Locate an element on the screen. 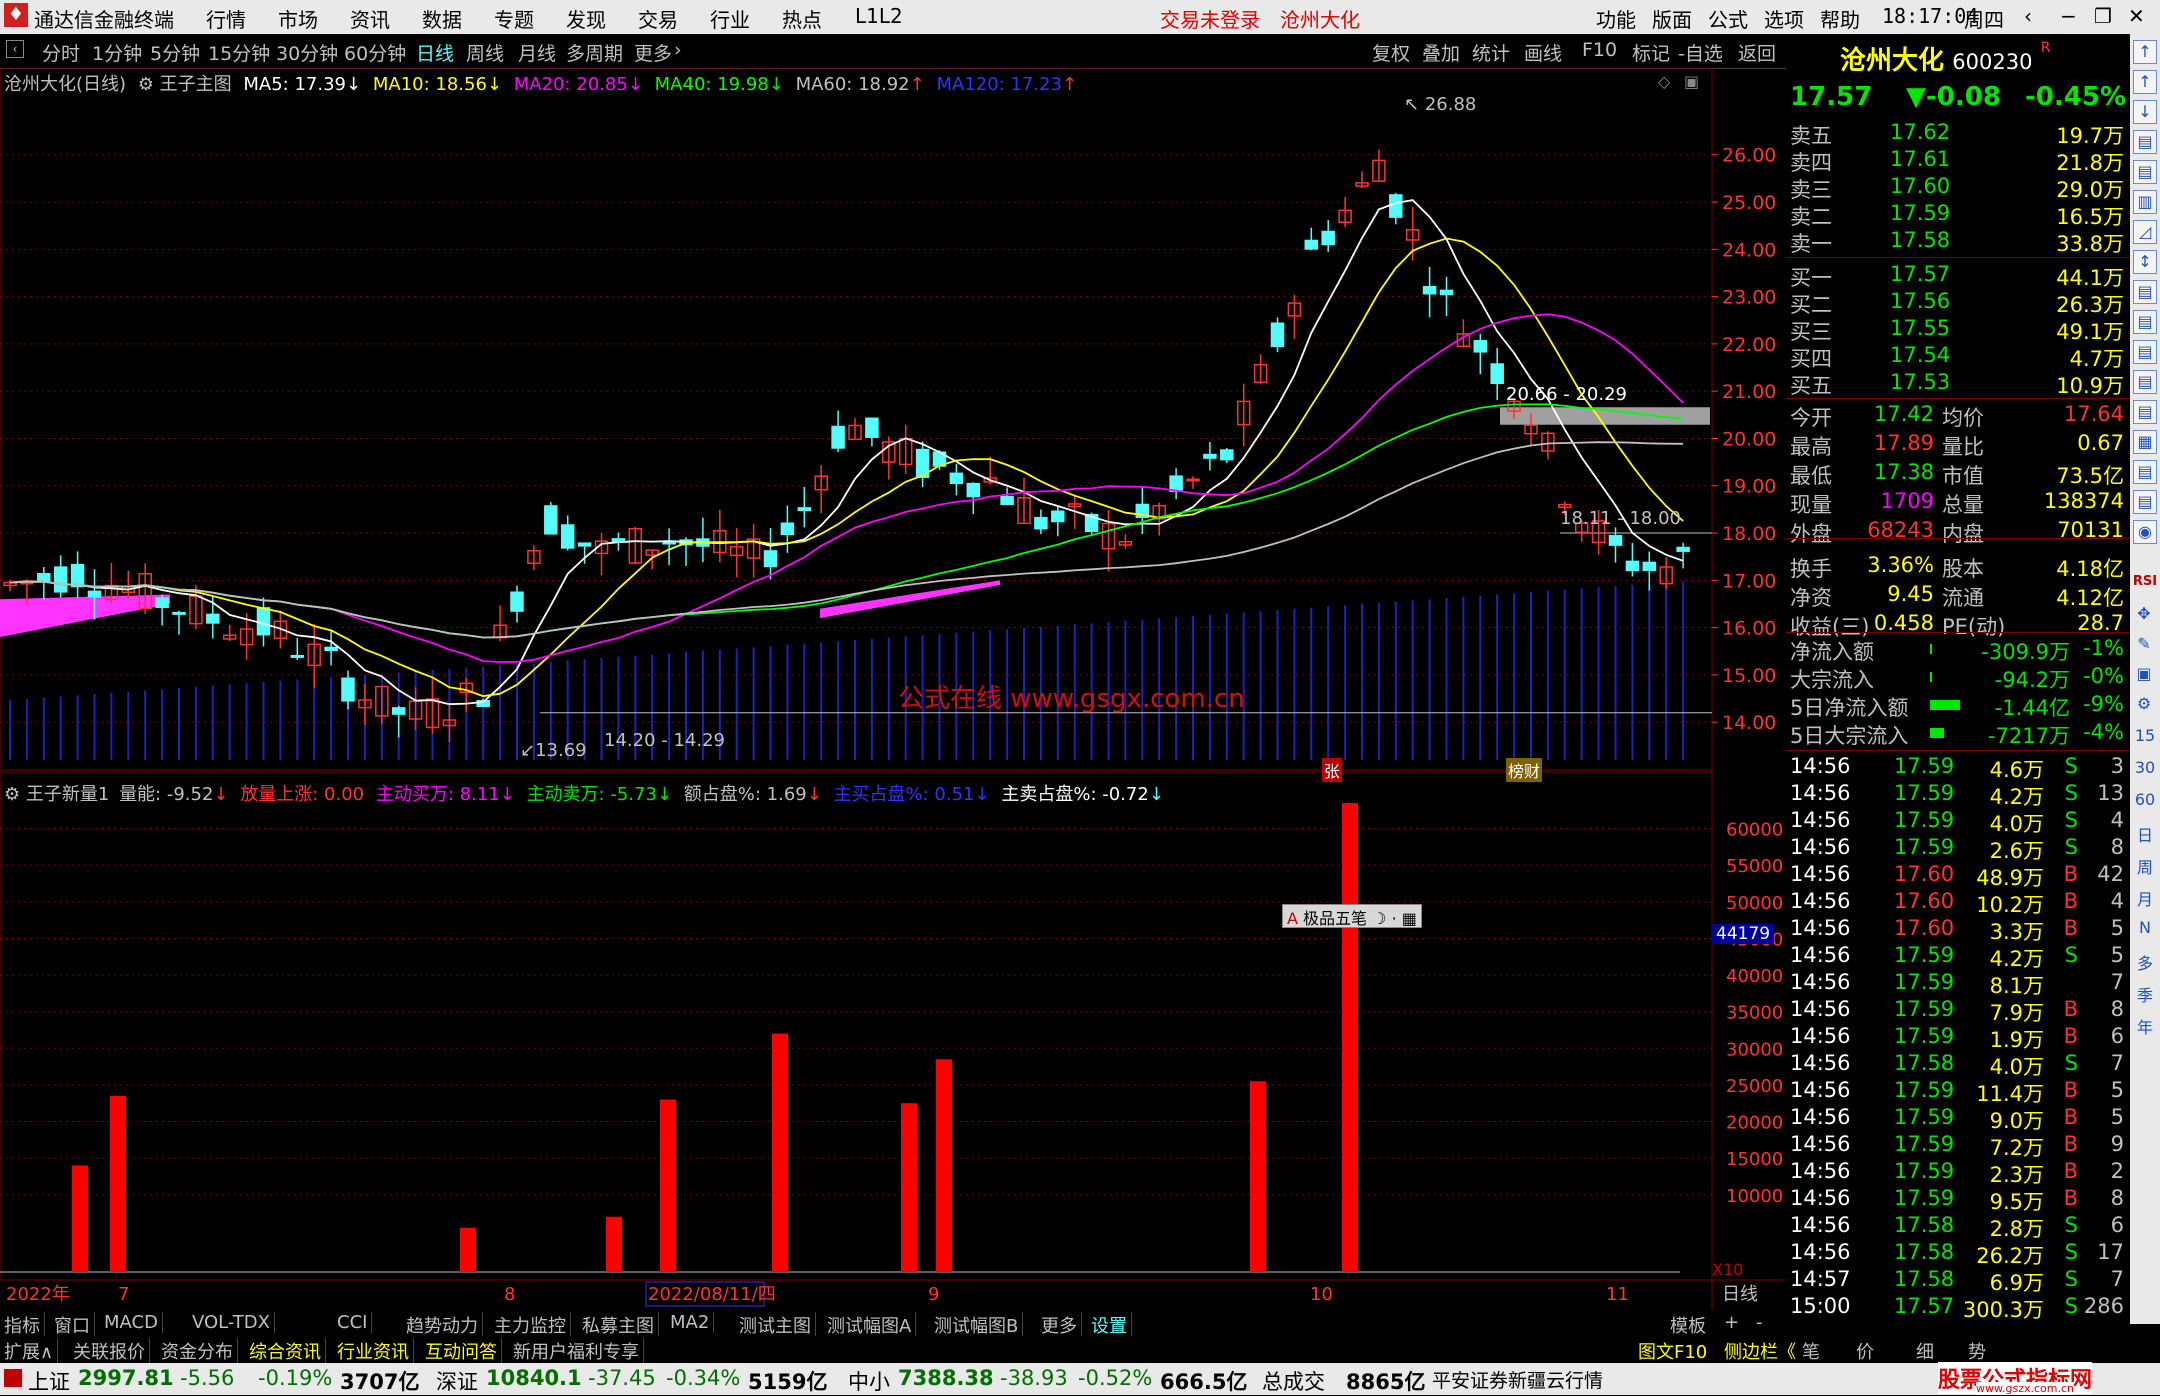  expand-right-tab: 势 is located at coordinates (1977, 1351).